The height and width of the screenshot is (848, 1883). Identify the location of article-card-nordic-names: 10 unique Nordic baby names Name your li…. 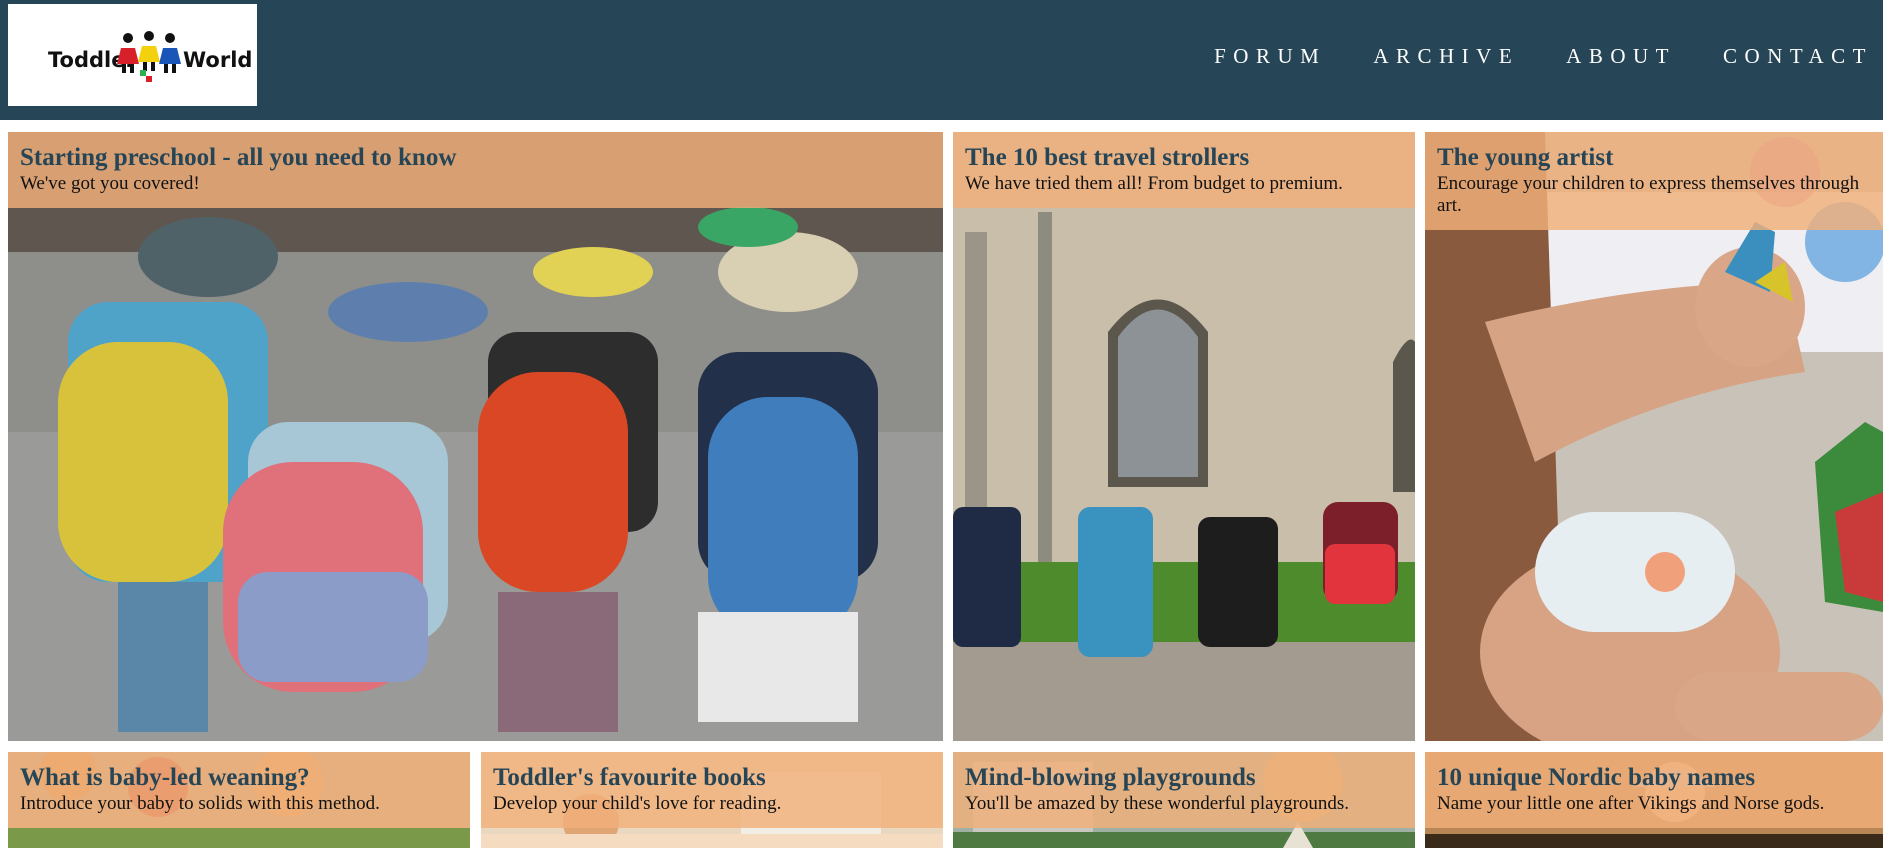
(1654, 800).